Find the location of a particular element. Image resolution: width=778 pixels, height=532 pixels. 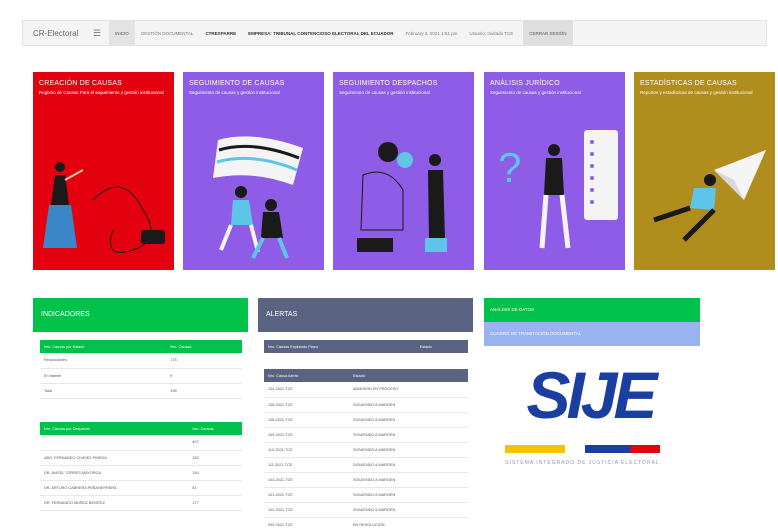

table-cell: 103-2021-TCE is located at coordinates (306, 480).